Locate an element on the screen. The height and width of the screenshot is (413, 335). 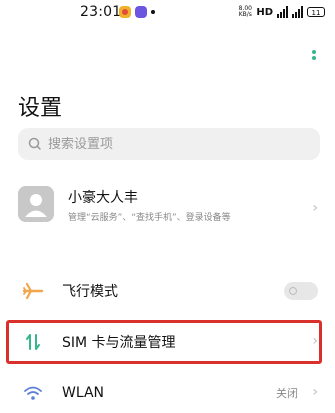
airplane-icon is located at coordinates (33, 291).